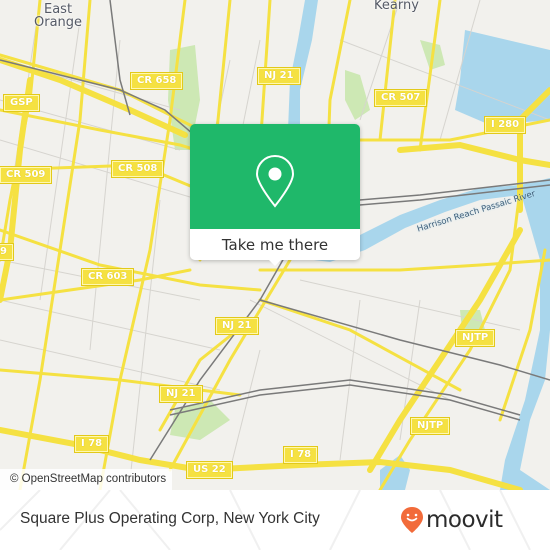 This screenshot has height=550, width=550. I want to click on destination-popup: Take me there, so click(275, 195).